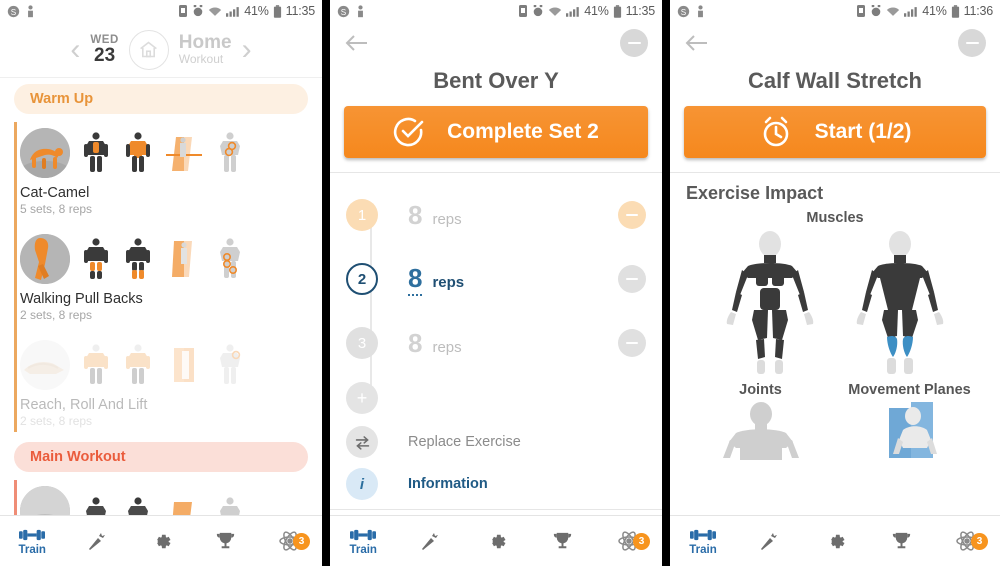 This screenshot has width=1000, height=566. Describe the element at coordinates (104, 50) in the screenshot. I see `current-date: WED 23` at that location.